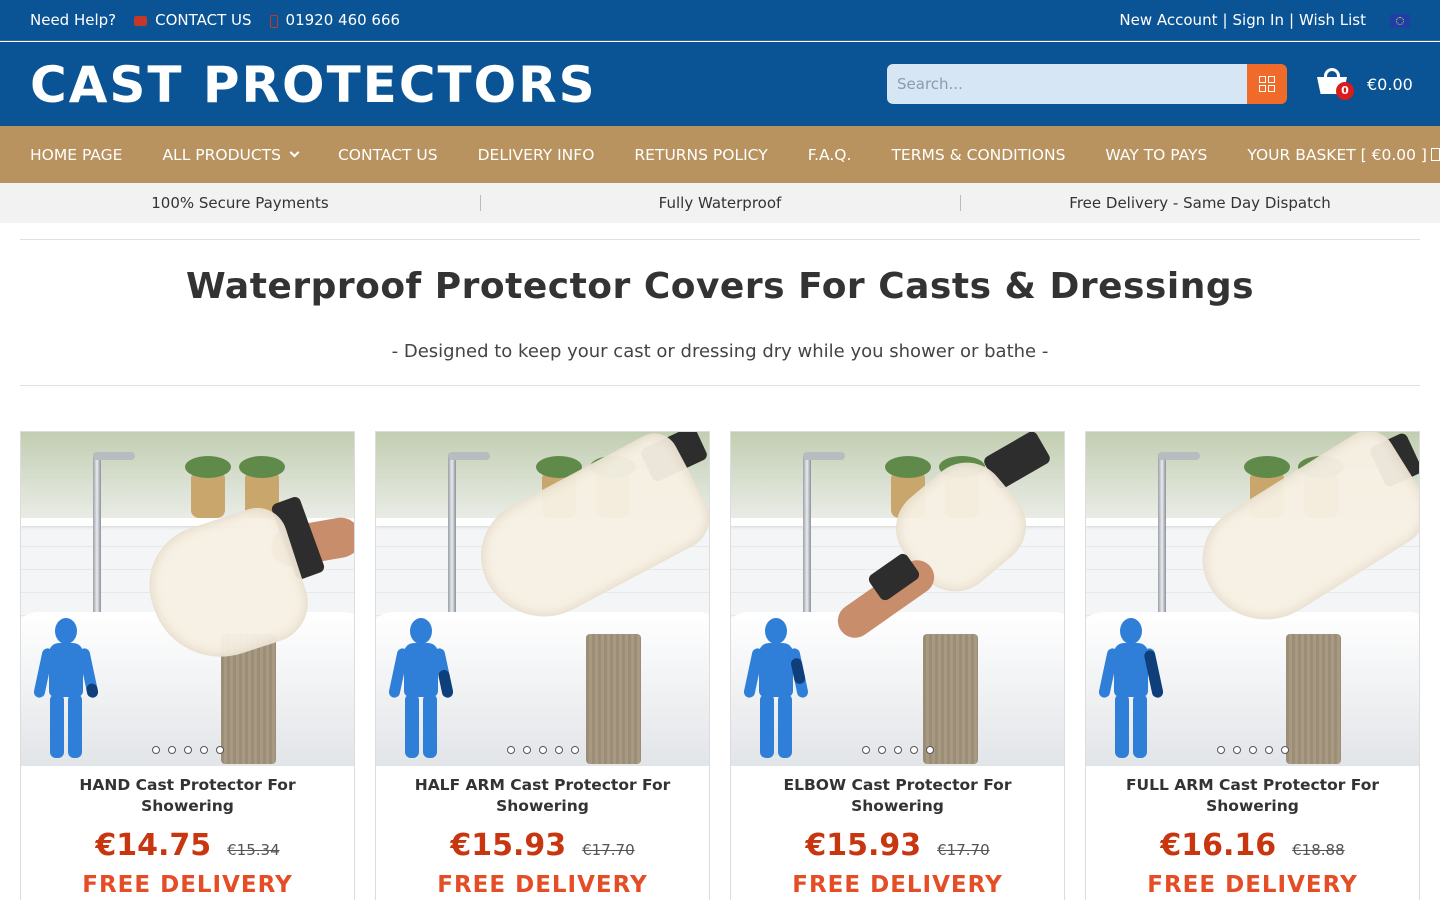 The image size is (1440, 900). I want to click on site-logo: CAST PROTECTORS, so click(313, 85).